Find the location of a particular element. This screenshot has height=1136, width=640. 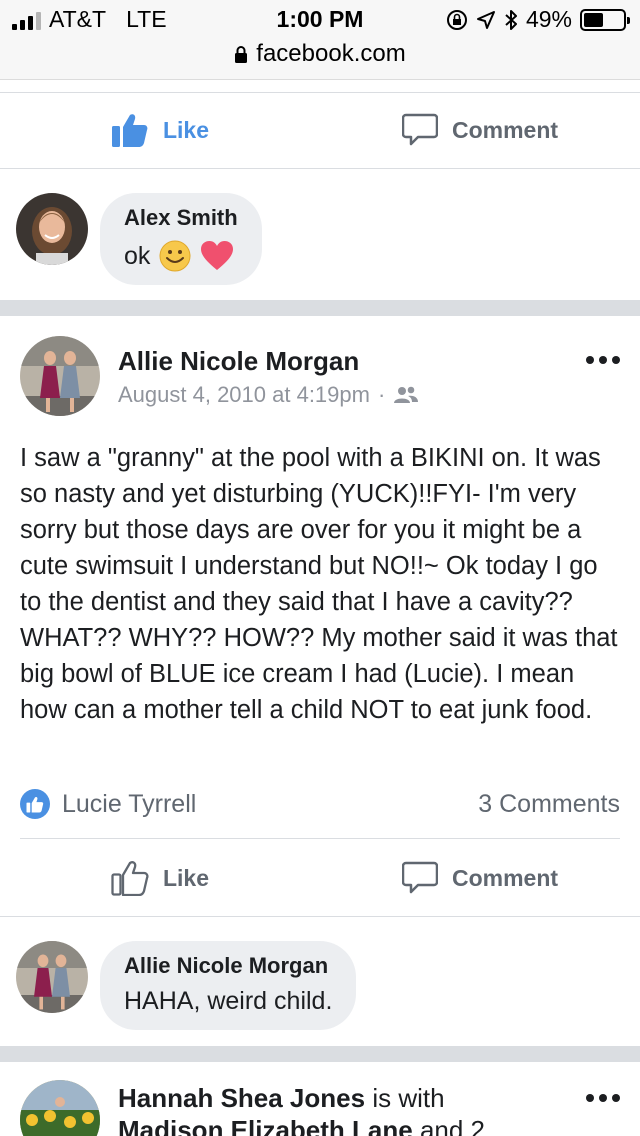

heart-emoji is located at coordinates (217, 255).